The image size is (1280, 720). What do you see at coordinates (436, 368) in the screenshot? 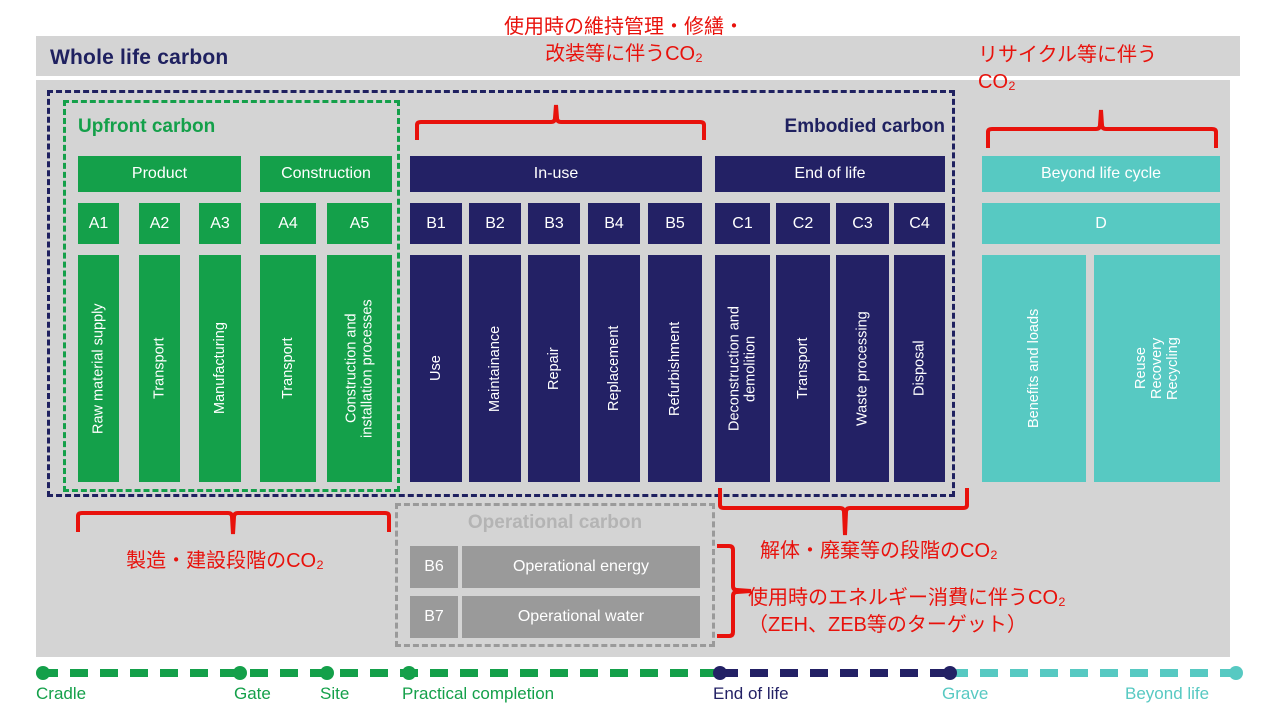
I see `stage-label-b1: Use` at bounding box center [436, 368].